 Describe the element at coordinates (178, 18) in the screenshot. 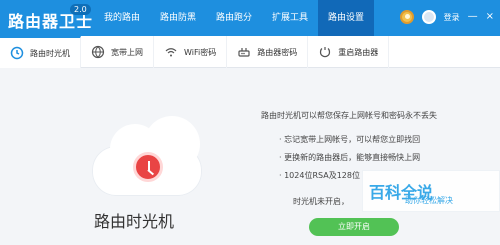

I see `nav-router-protection: 路由防黑` at that location.